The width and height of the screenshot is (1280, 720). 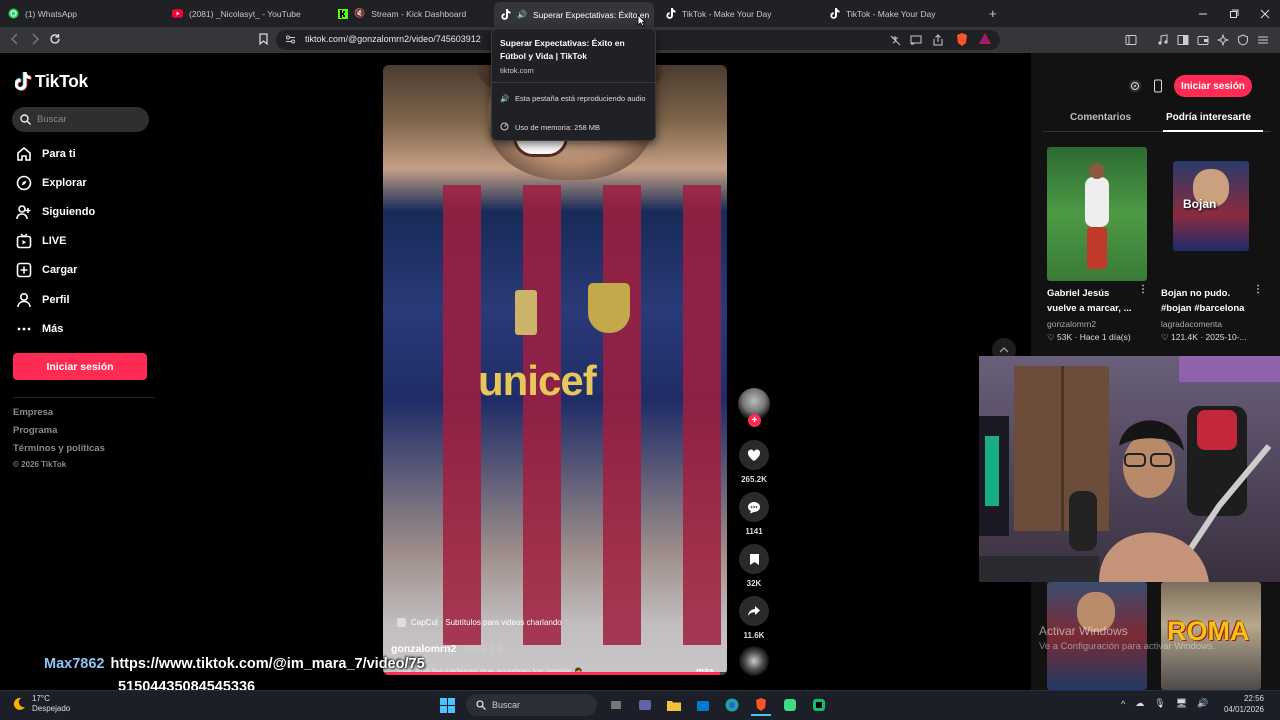 I want to click on no-translate-icon, so click(x=895, y=40).